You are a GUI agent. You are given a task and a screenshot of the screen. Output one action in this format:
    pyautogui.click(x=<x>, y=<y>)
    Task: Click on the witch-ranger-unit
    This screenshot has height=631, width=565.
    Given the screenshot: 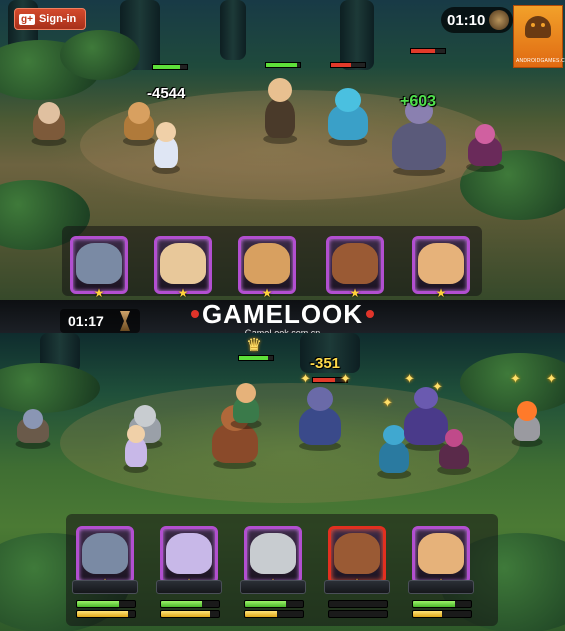 What is the action you would take?
    pyautogui.click(x=280, y=108)
    